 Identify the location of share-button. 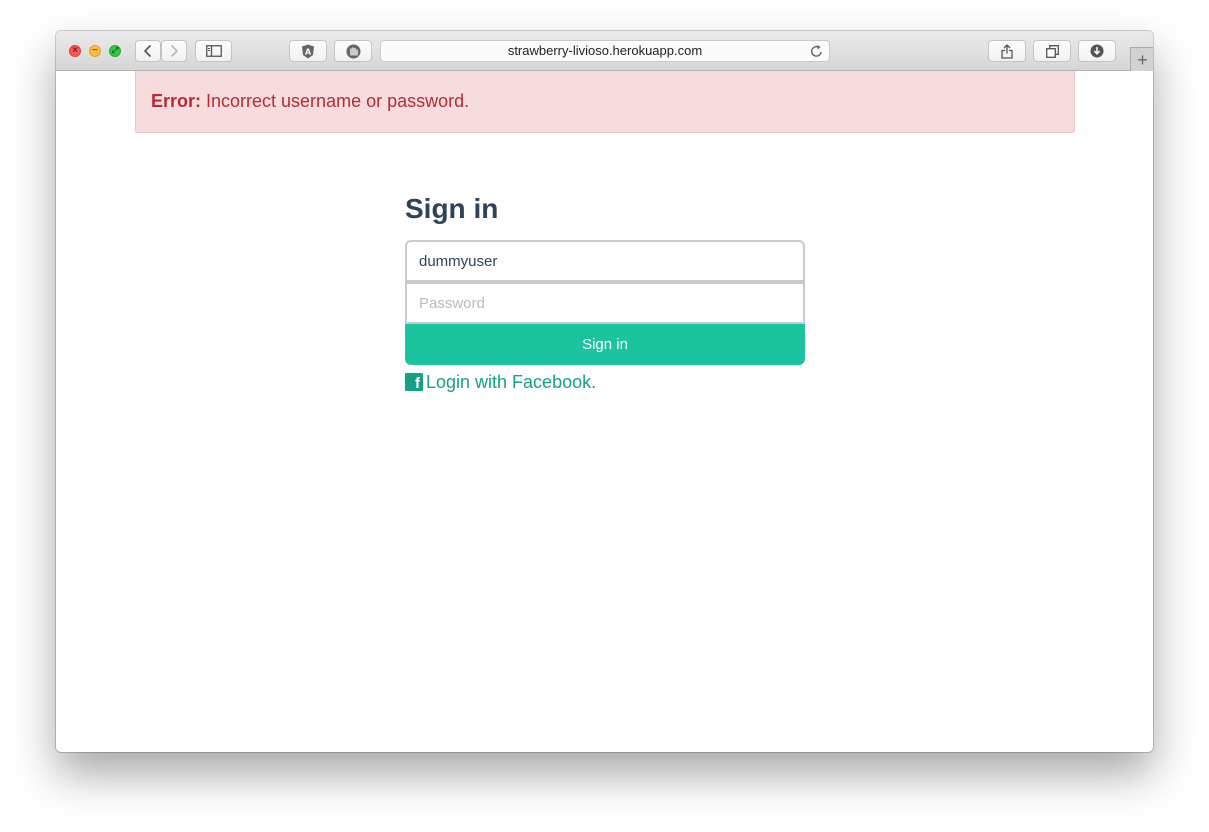
(1007, 51).